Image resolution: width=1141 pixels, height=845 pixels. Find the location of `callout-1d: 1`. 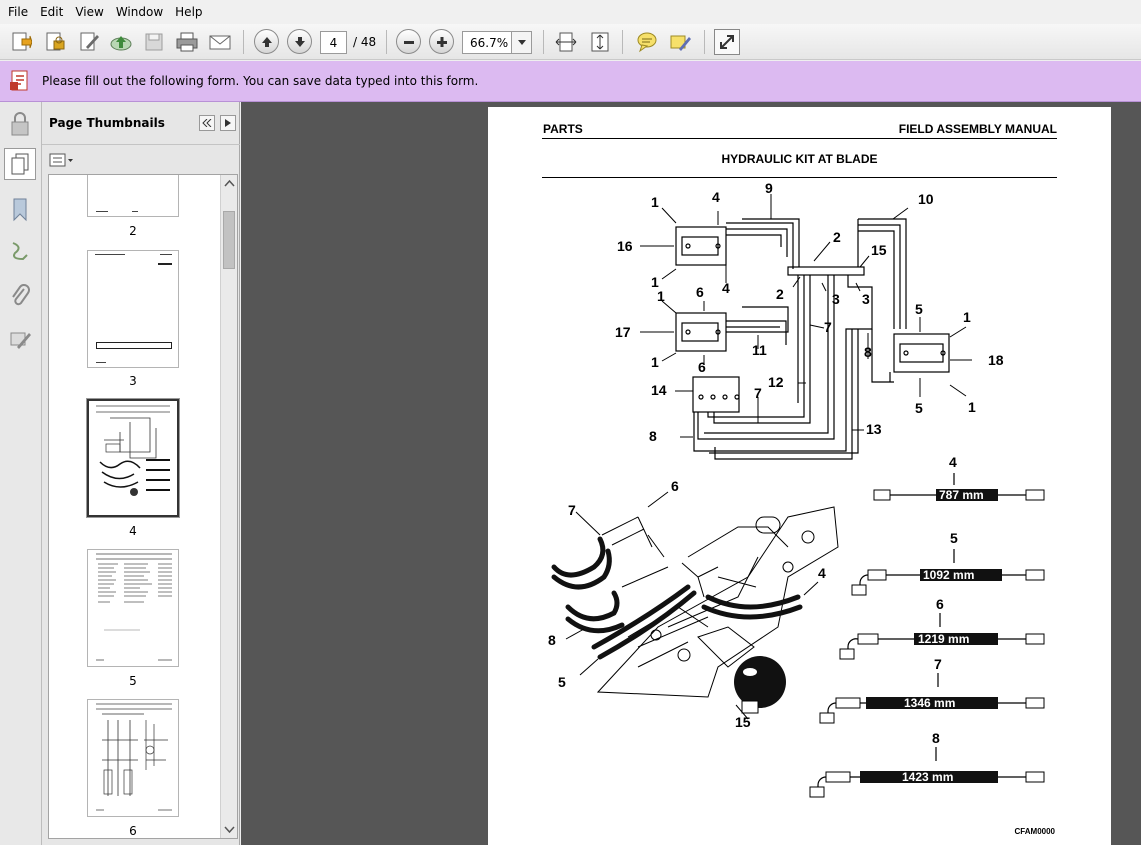

callout-1d: 1 is located at coordinates (967, 317).